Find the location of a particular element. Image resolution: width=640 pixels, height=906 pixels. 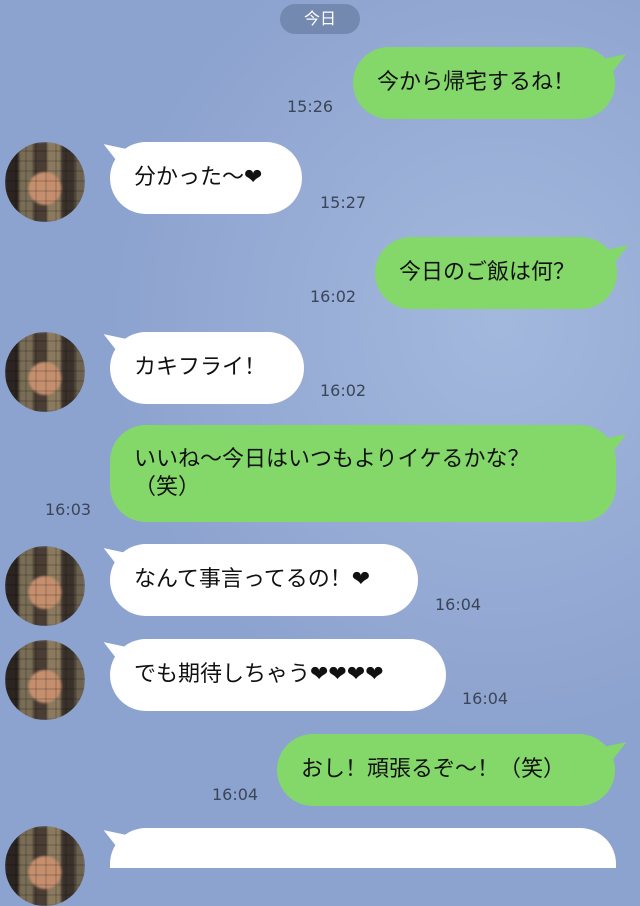

incoming-message: でも期待しちゃう❤❤❤❤ is located at coordinates (278, 675).